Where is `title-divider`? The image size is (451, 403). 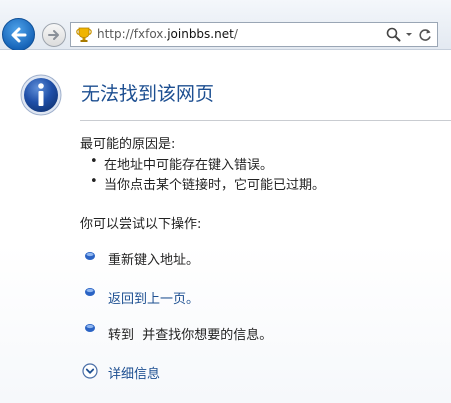
title-divider is located at coordinates (265, 120).